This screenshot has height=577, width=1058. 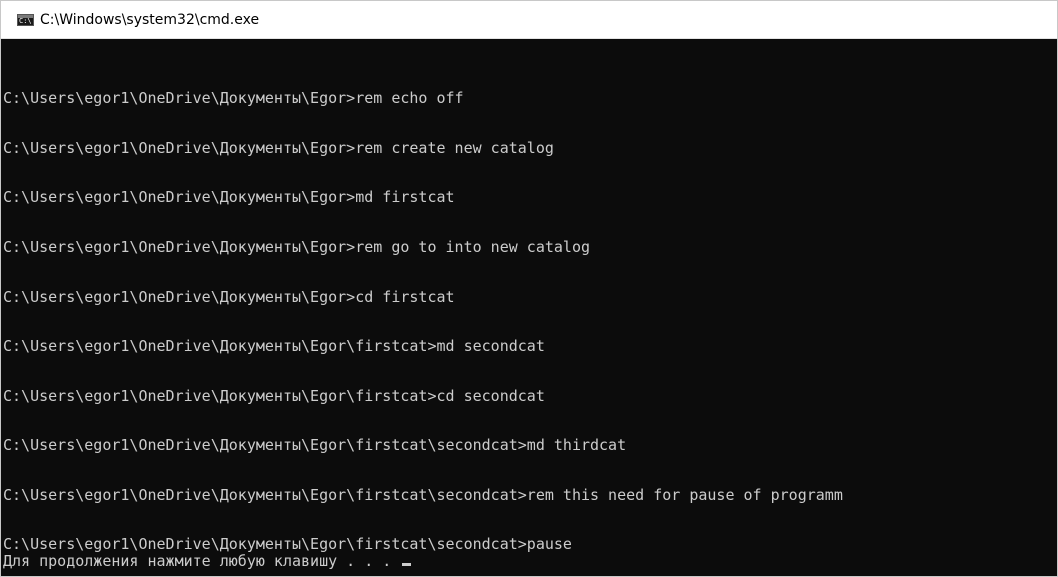 What do you see at coordinates (407, 564) in the screenshot?
I see `text-cursor` at bounding box center [407, 564].